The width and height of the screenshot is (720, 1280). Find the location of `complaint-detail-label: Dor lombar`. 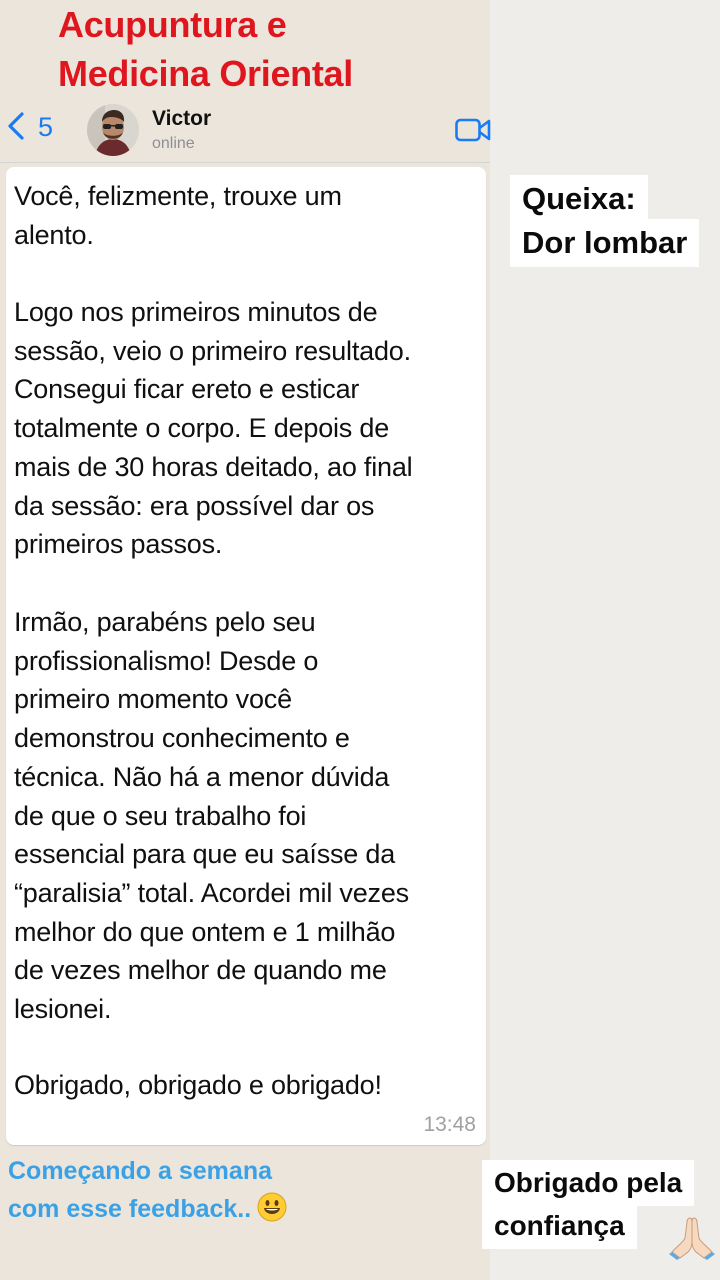

complaint-detail-label: Dor lombar is located at coordinates (605, 243).